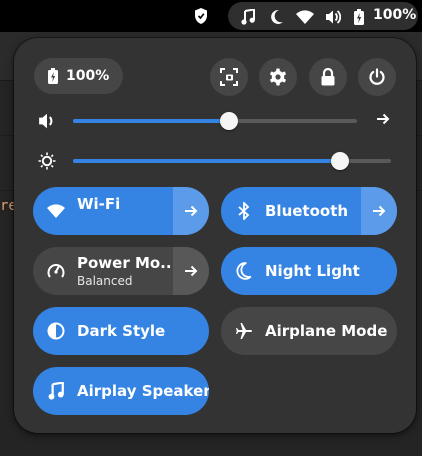  I want to click on volume-slider, so click(215, 121).